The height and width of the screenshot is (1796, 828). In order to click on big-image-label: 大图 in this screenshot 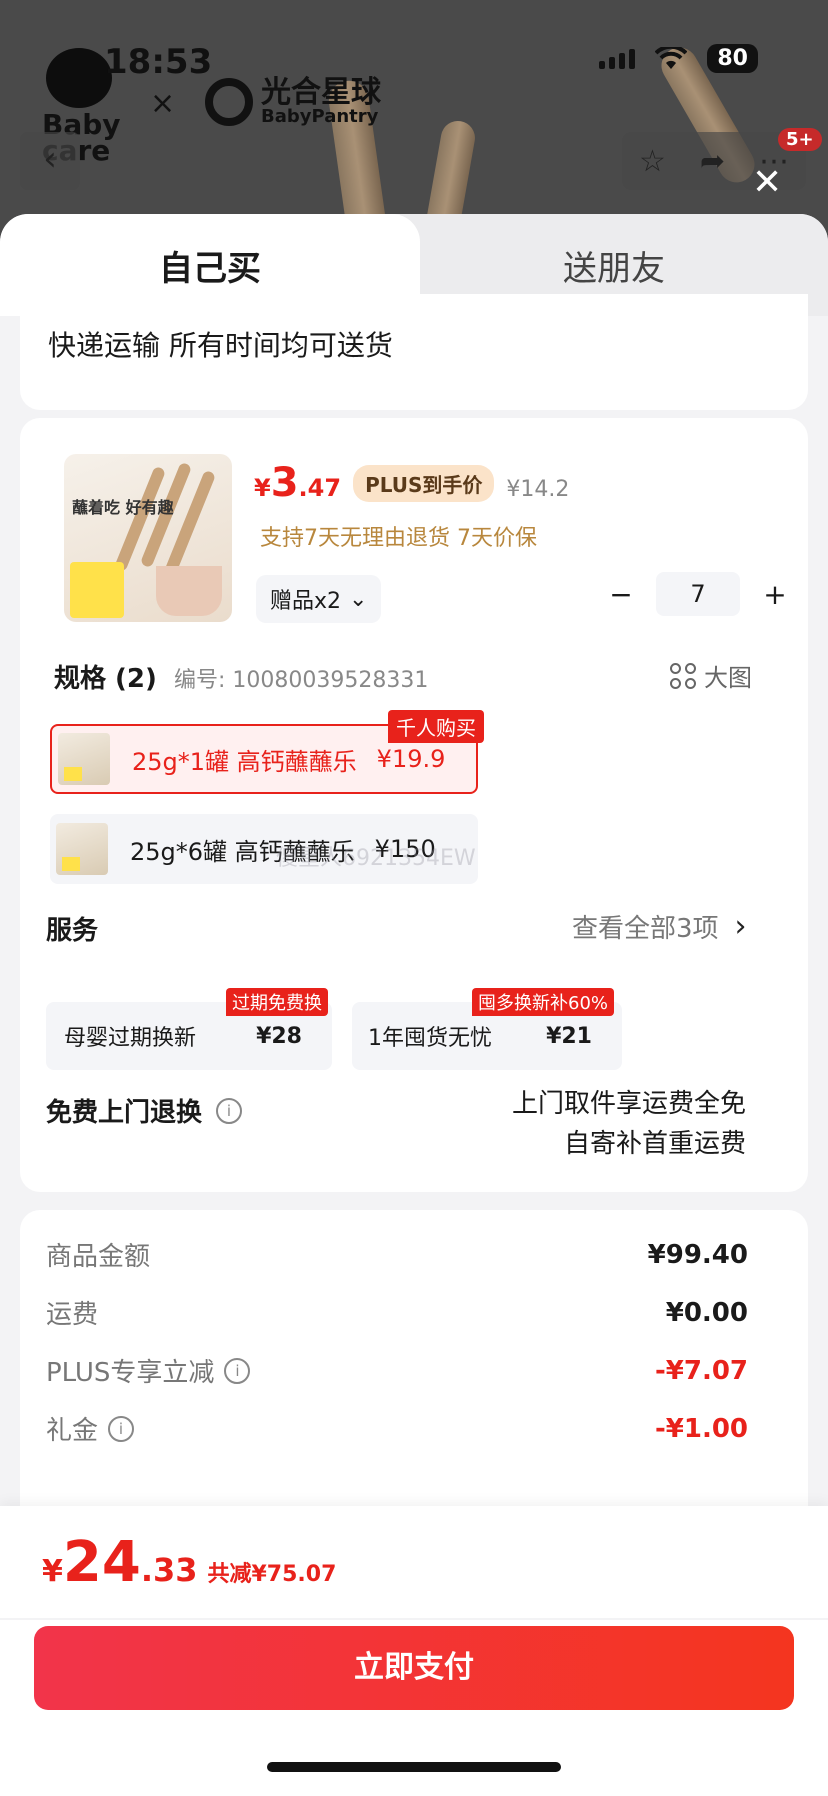, I will do `click(728, 678)`.